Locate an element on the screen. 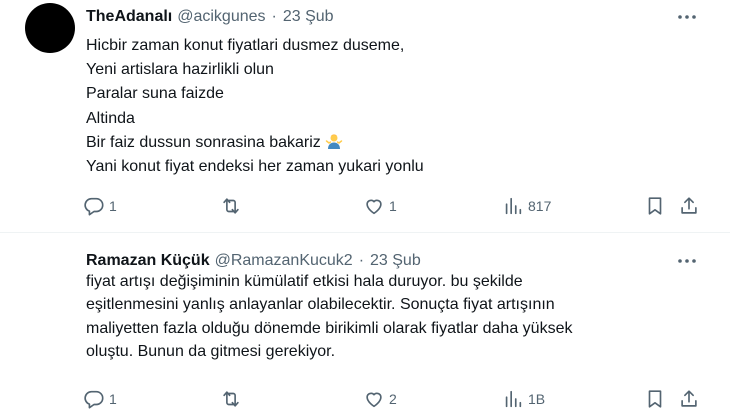  views-count: 817 is located at coordinates (540, 206).